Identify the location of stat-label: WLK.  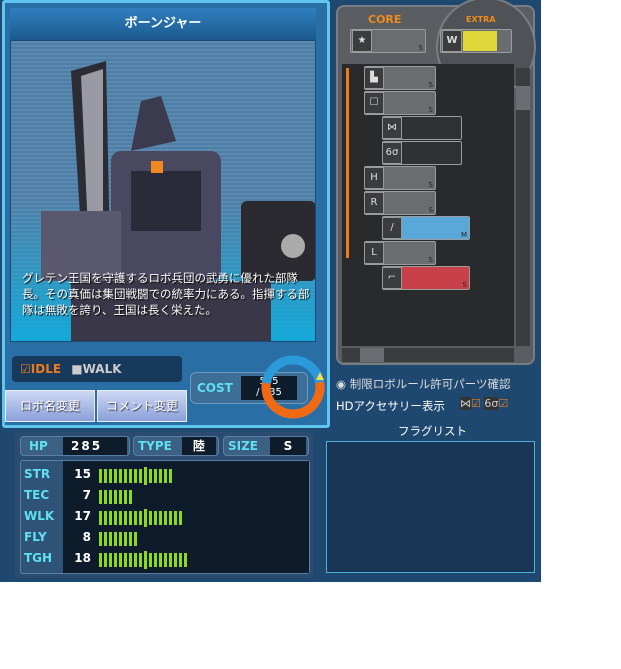
(39, 516).